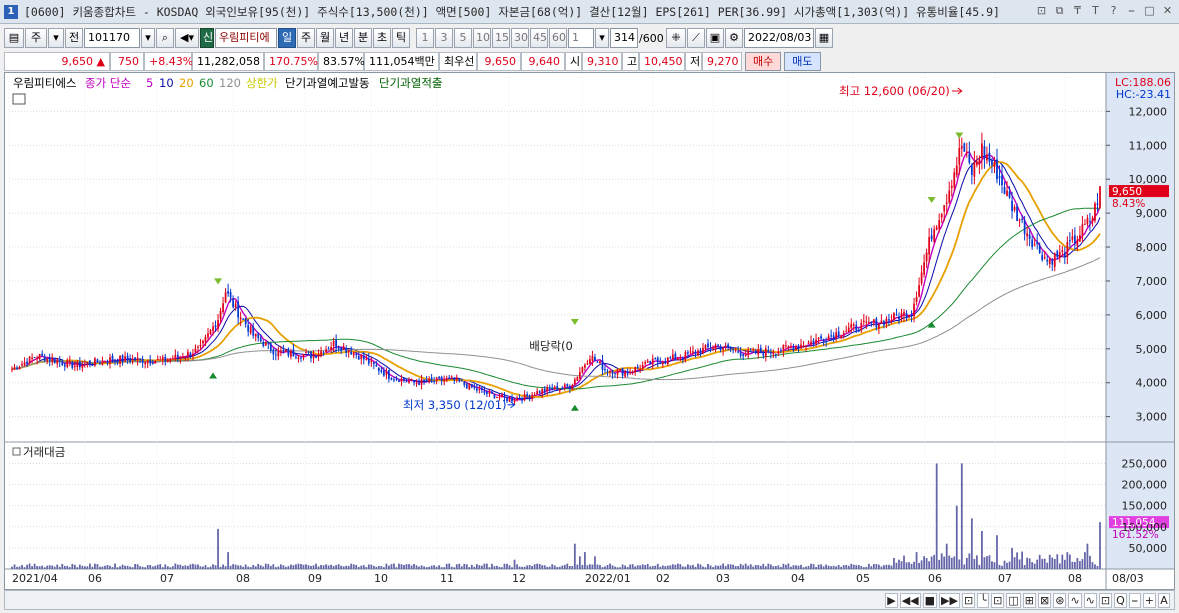  What do you see at coordinates (998, 600) in the screenshot?
I see `bottom-tool-icon-6: ⊡` at bounding box center [998, 600].